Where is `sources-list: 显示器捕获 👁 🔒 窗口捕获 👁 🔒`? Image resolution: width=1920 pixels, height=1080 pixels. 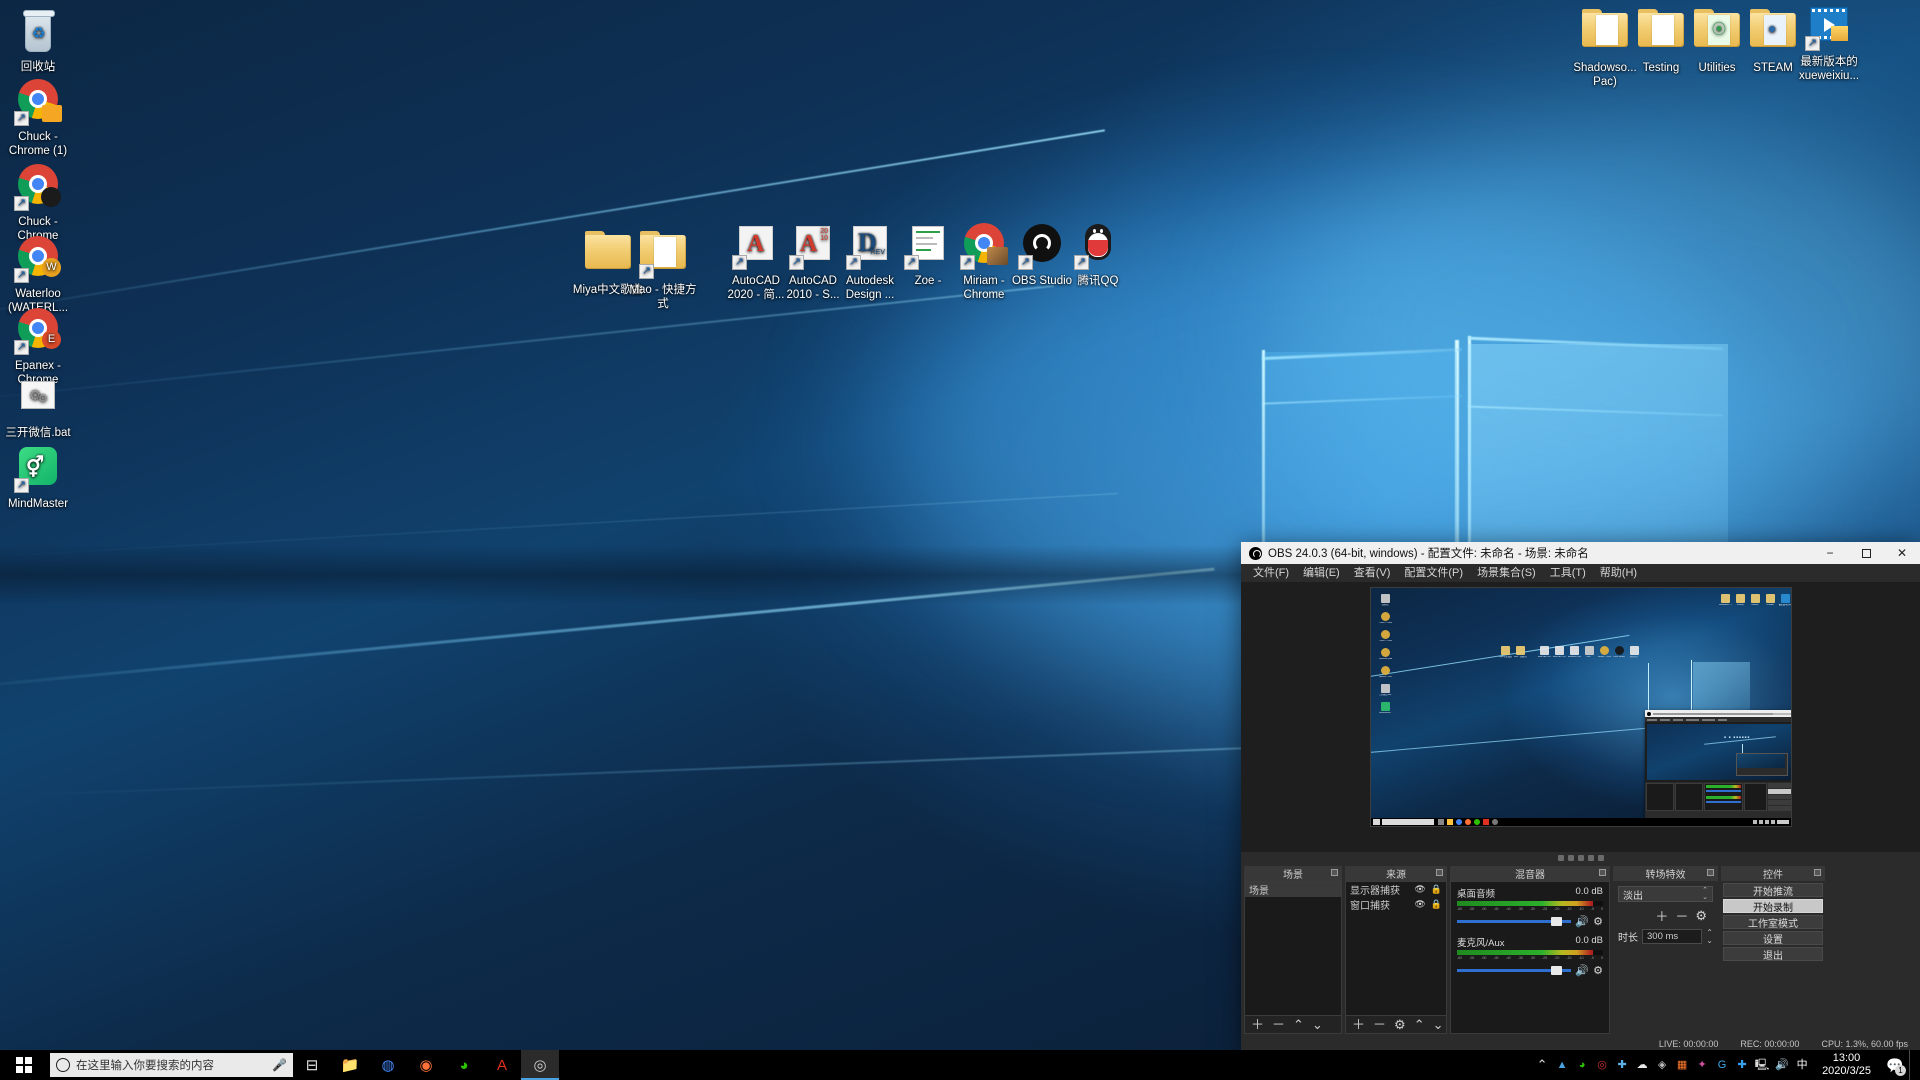 sources-list: 显示器捕获 👁 🔒 窗口捕获 👁 🔒 is located at coordinates (1396, 948).